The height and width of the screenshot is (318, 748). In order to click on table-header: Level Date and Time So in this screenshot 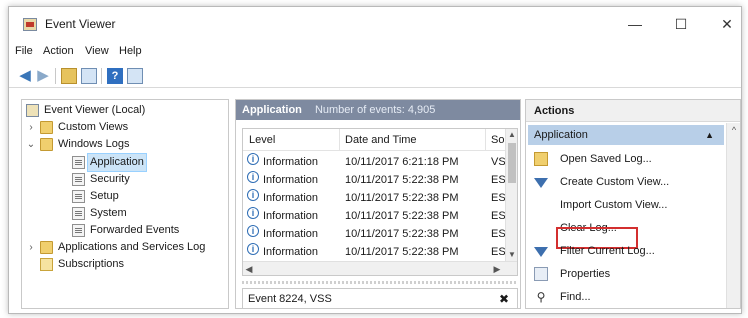, I will do `click(380, 140)`.